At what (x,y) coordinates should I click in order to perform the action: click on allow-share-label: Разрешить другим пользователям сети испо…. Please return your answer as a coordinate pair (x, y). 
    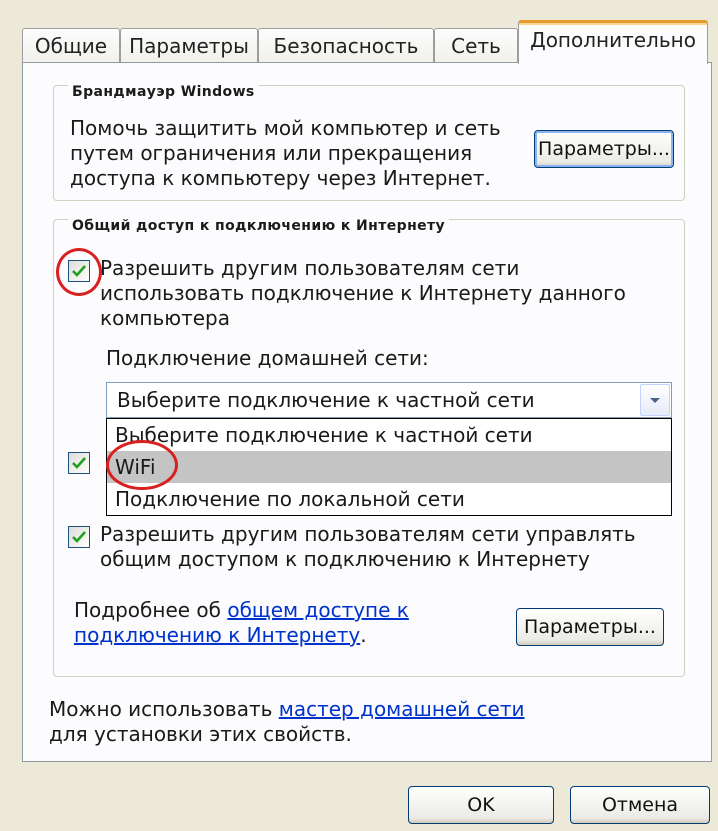
    Looking at the image, I should click on (363, 293).